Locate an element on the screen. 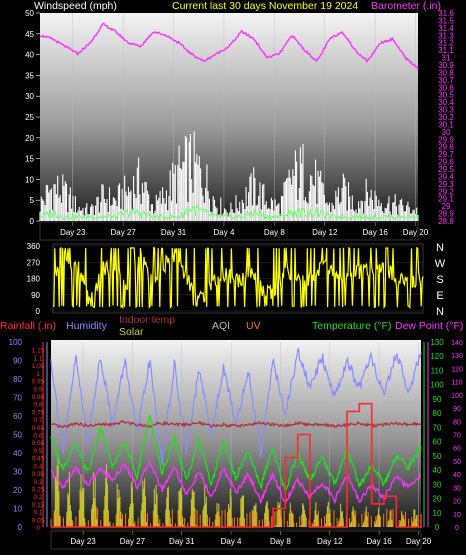 This screenshot has height=555, width=466. compass-label-n-top: N is located at coordinates (440, 248).